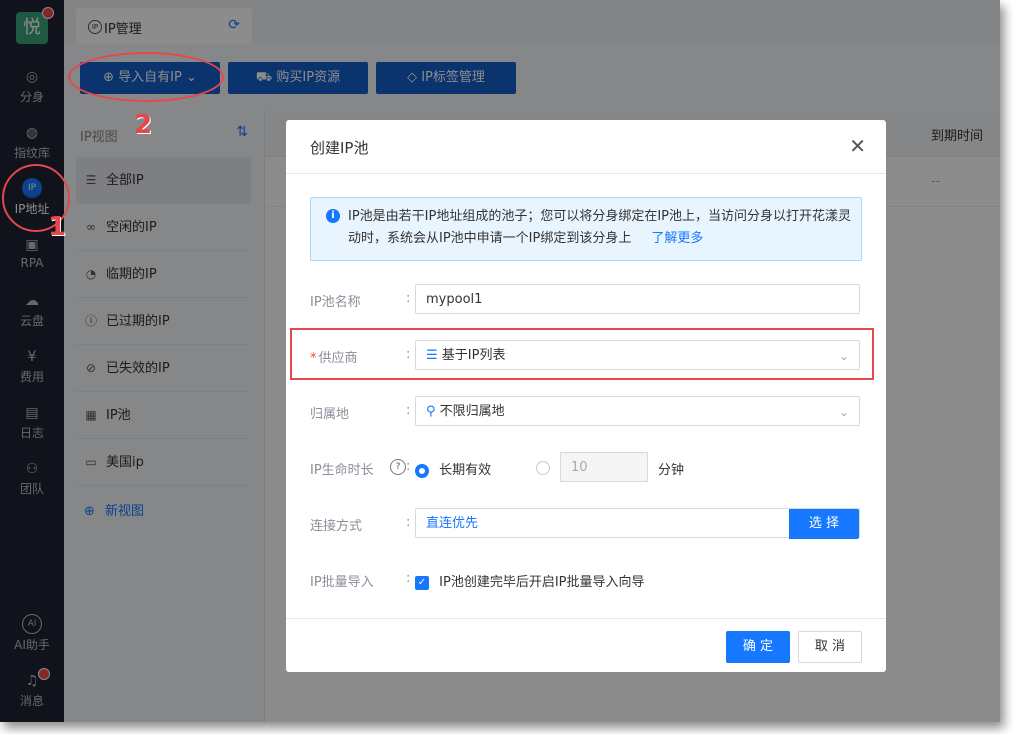 The image size is (1013, 734). I want to click on annotation-number-2: 2, so click(143, 125).